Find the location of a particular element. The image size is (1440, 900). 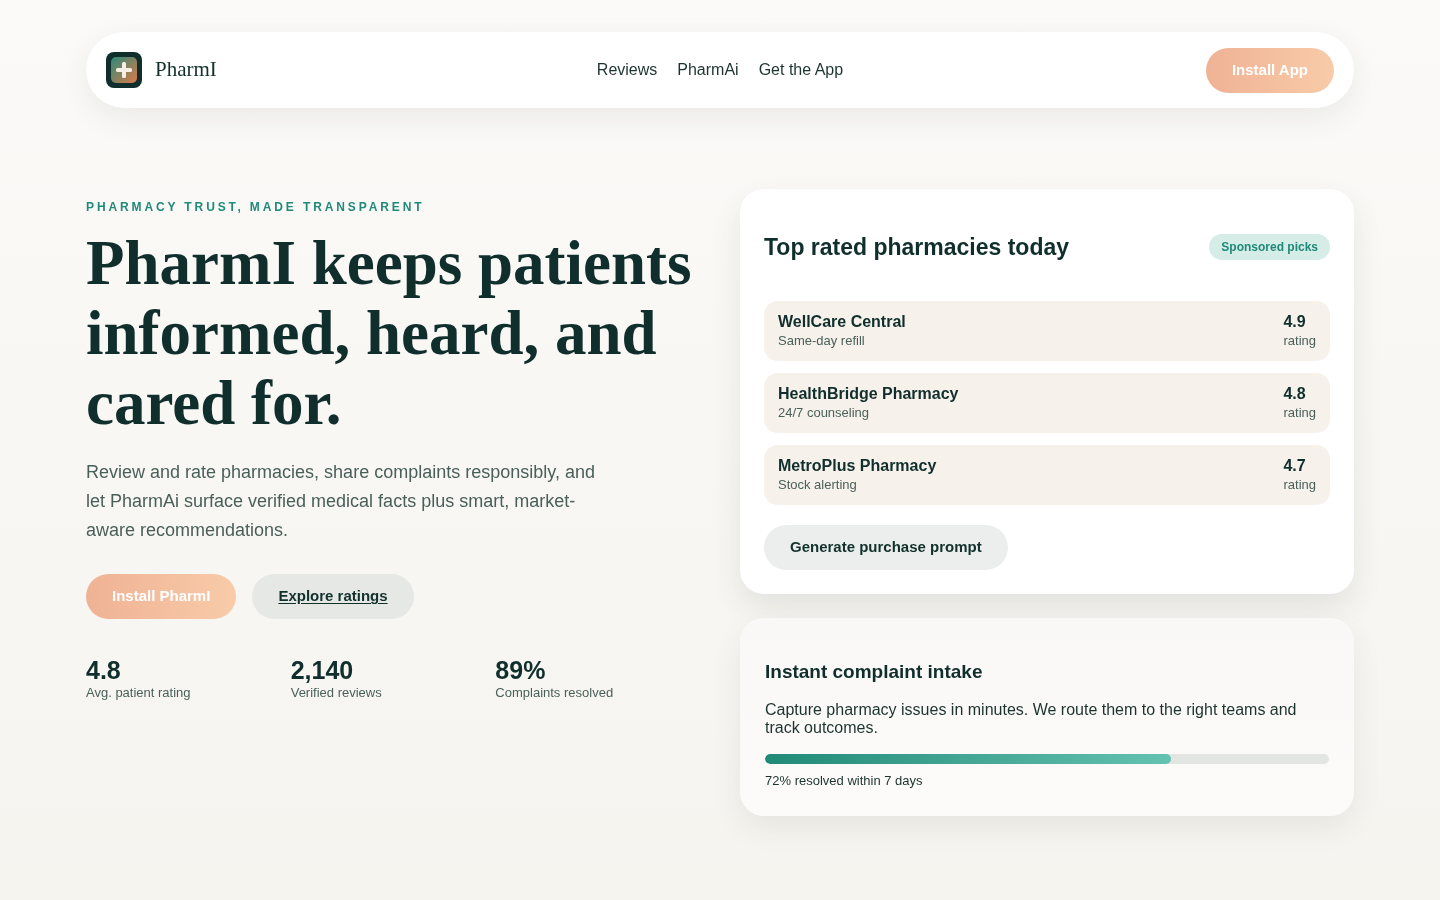

stat-label: Complaints resolved is located at coordinates (555, 693).